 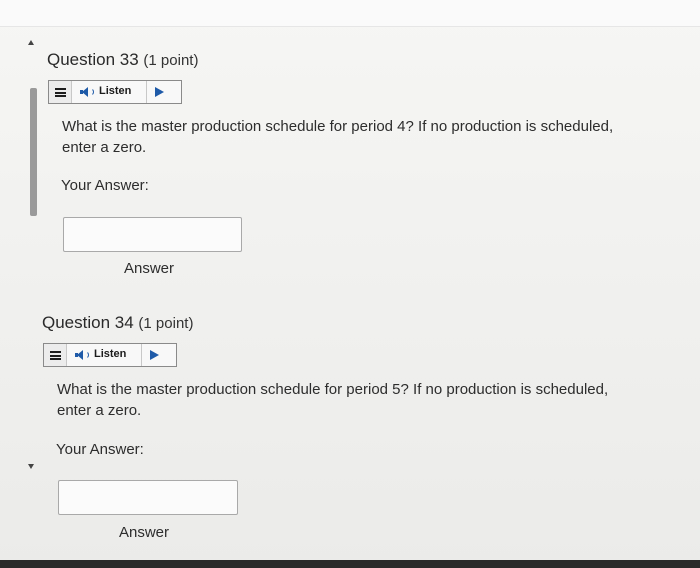 What do you see at coordinates (350, 564) in the screenshot?
I see `bottom-edge` at bounding box center [350, 564].